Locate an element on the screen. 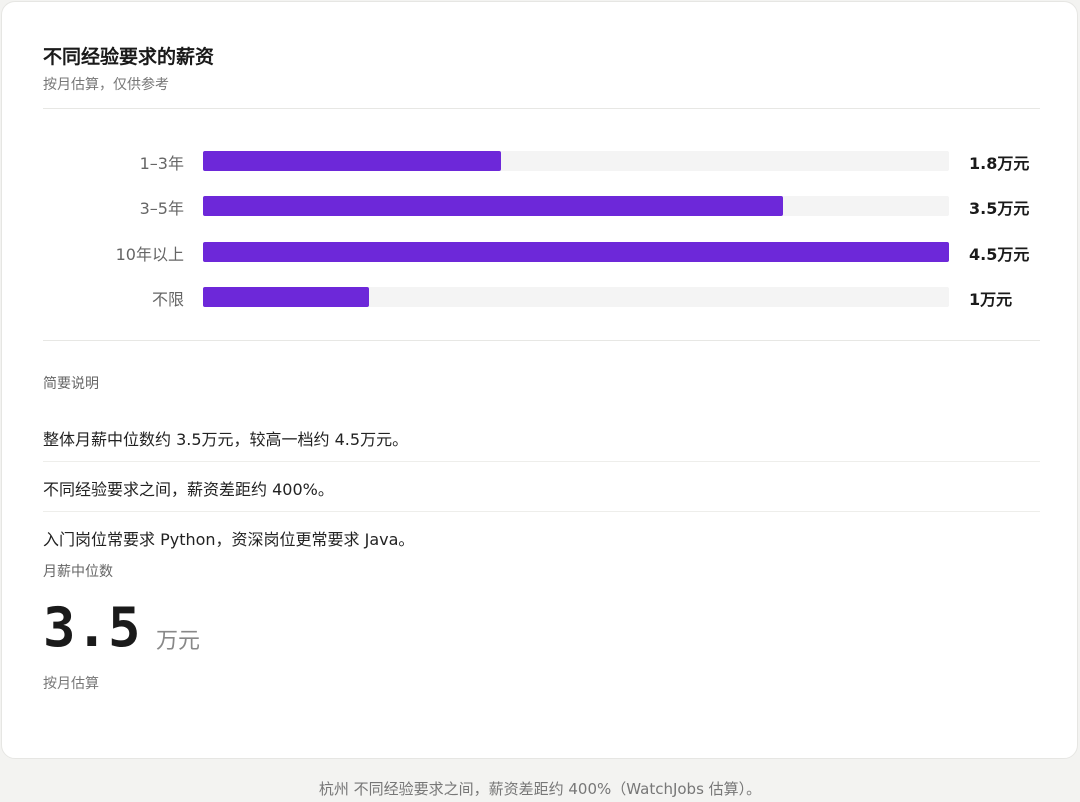 The width and height of the screenshot is (1080, 802). footer-caption: 杭州 不同经验要求之间，薪资差距约 400%（WatchJobs 估算）。 is located at coordinates (540, 789).